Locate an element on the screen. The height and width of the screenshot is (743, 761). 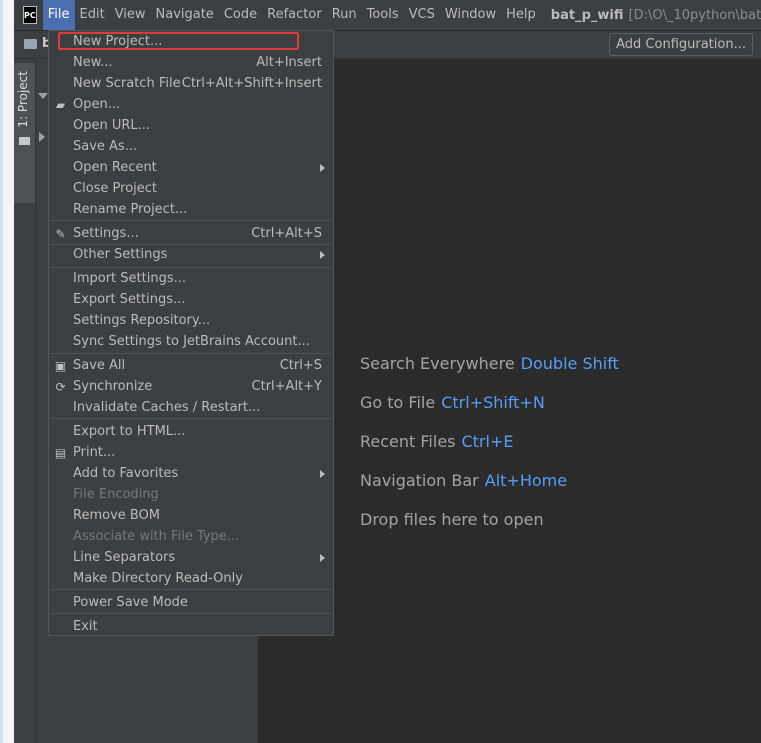
menu-item-label: Save All is located at coordinates (99, 365).